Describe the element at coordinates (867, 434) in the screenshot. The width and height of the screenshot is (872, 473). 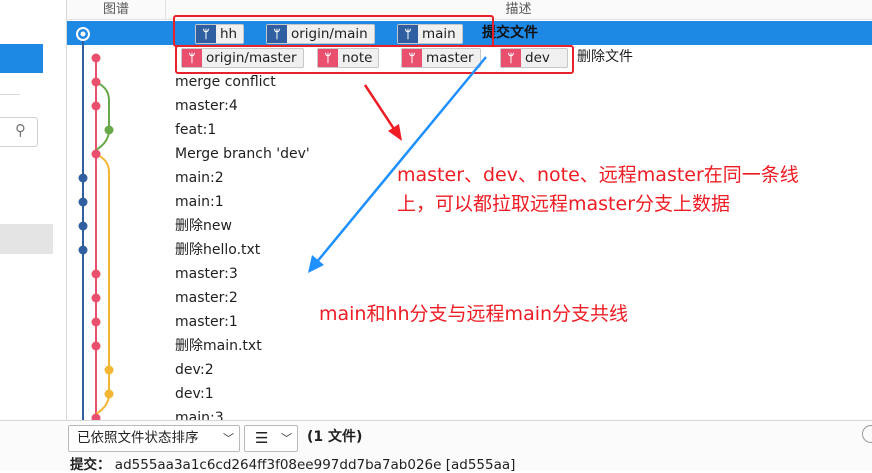
I see `search-icon` at that location.